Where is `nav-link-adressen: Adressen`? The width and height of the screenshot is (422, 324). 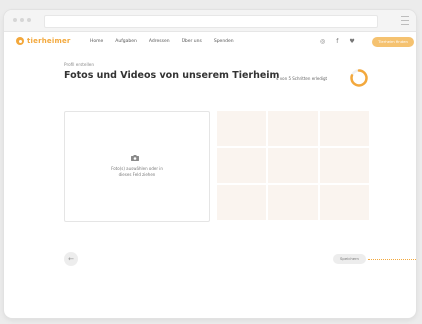
nav-link-adressen: Adressen is located at coordinates (159, 41).